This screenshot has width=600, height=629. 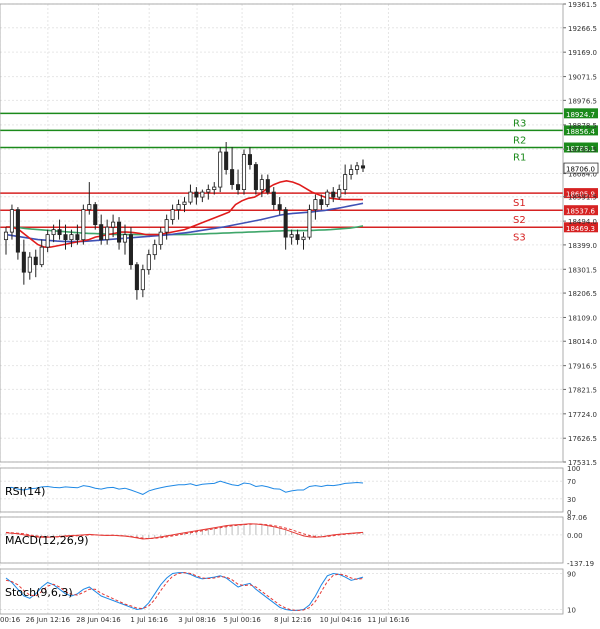 I want to click on level-name-s3: S3, so click(x=519, y=237).